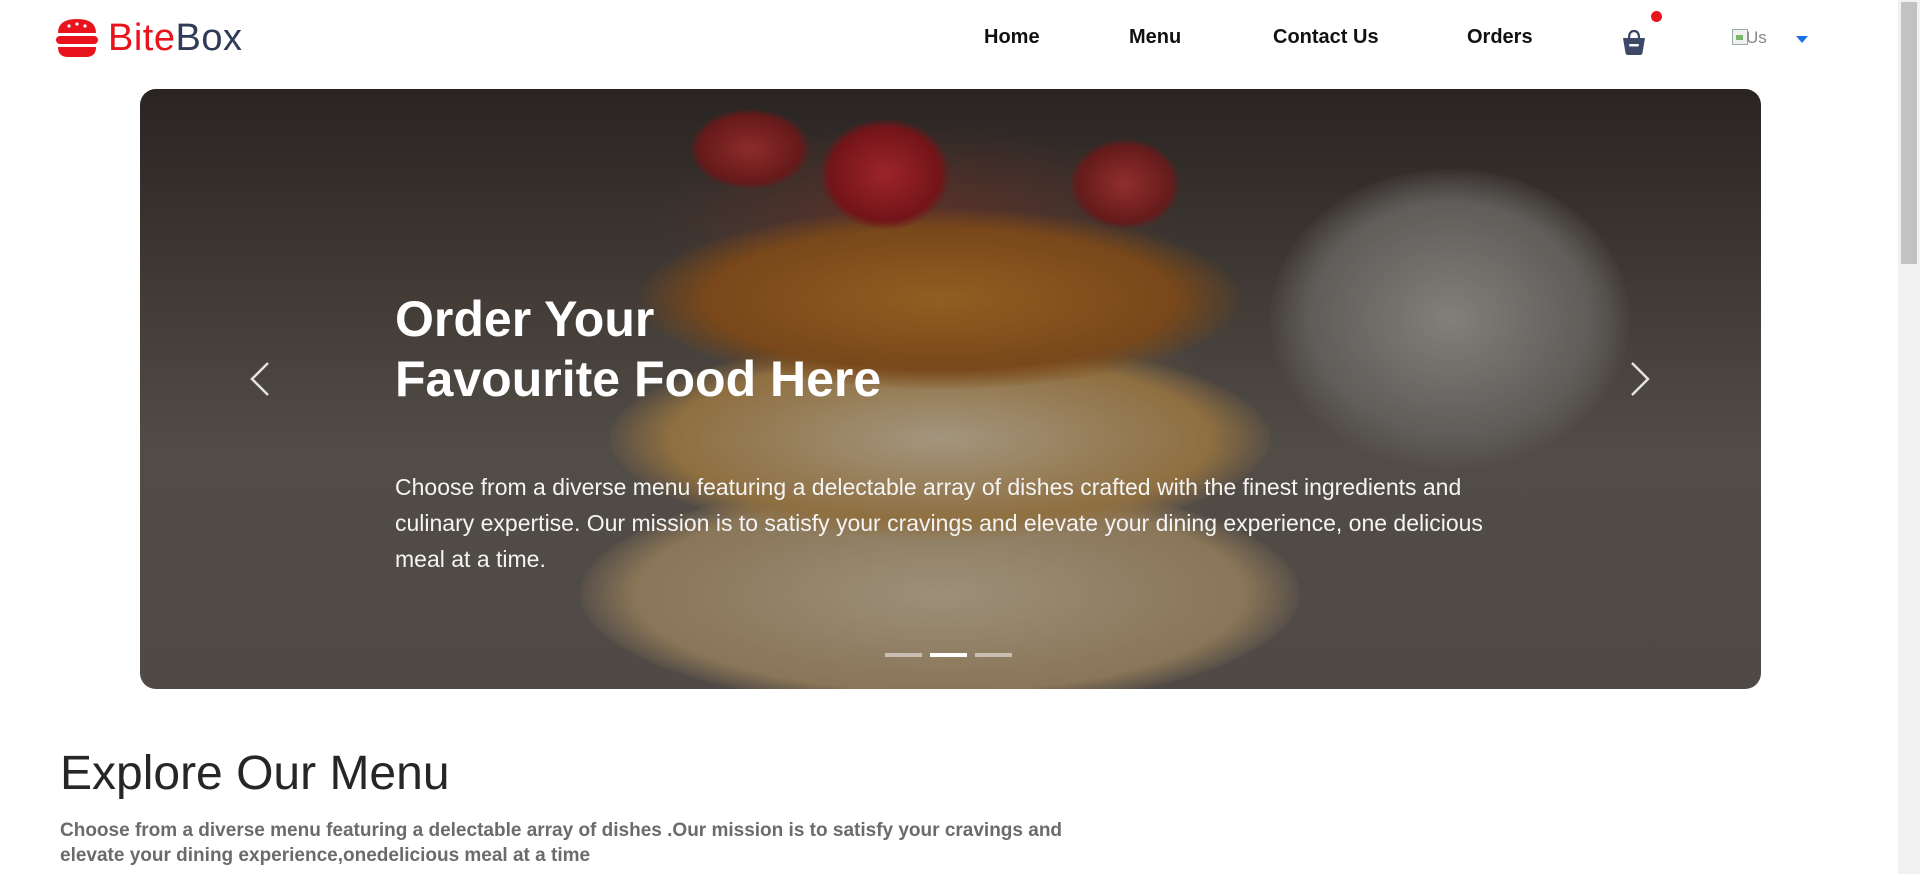  What do you see at coordinates (142, 37) in the screenshot?
I see `brand-name-bite: Bite` at bounding box center [142, 37].